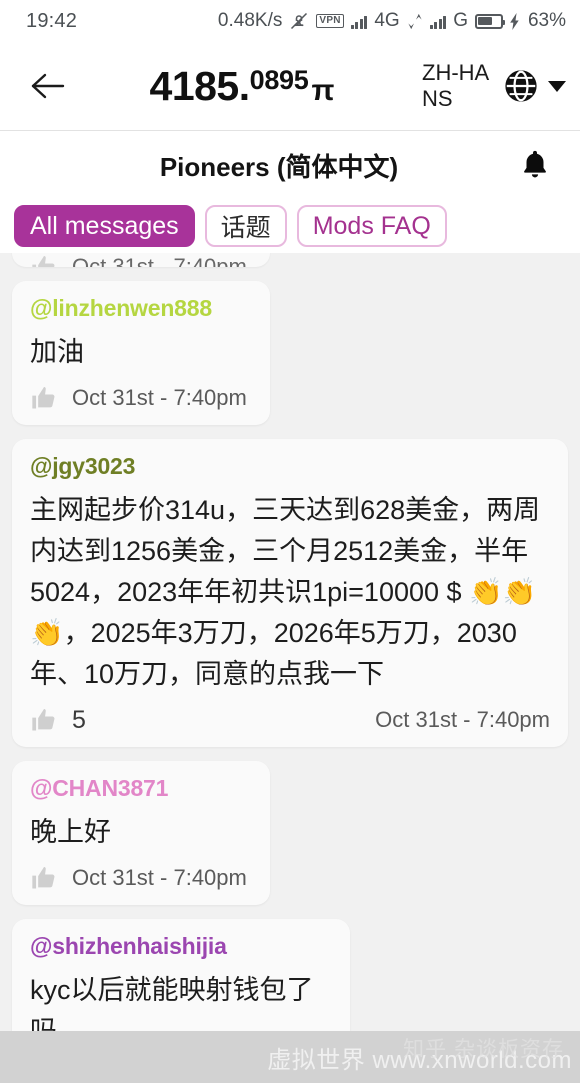 The height and width of the screenshot is (1083, 580). Describe the element at coordinates (483, 1049) in the screenshot. I see `watermark-overlay-text: 知乎 杂谈板资存` at that location.